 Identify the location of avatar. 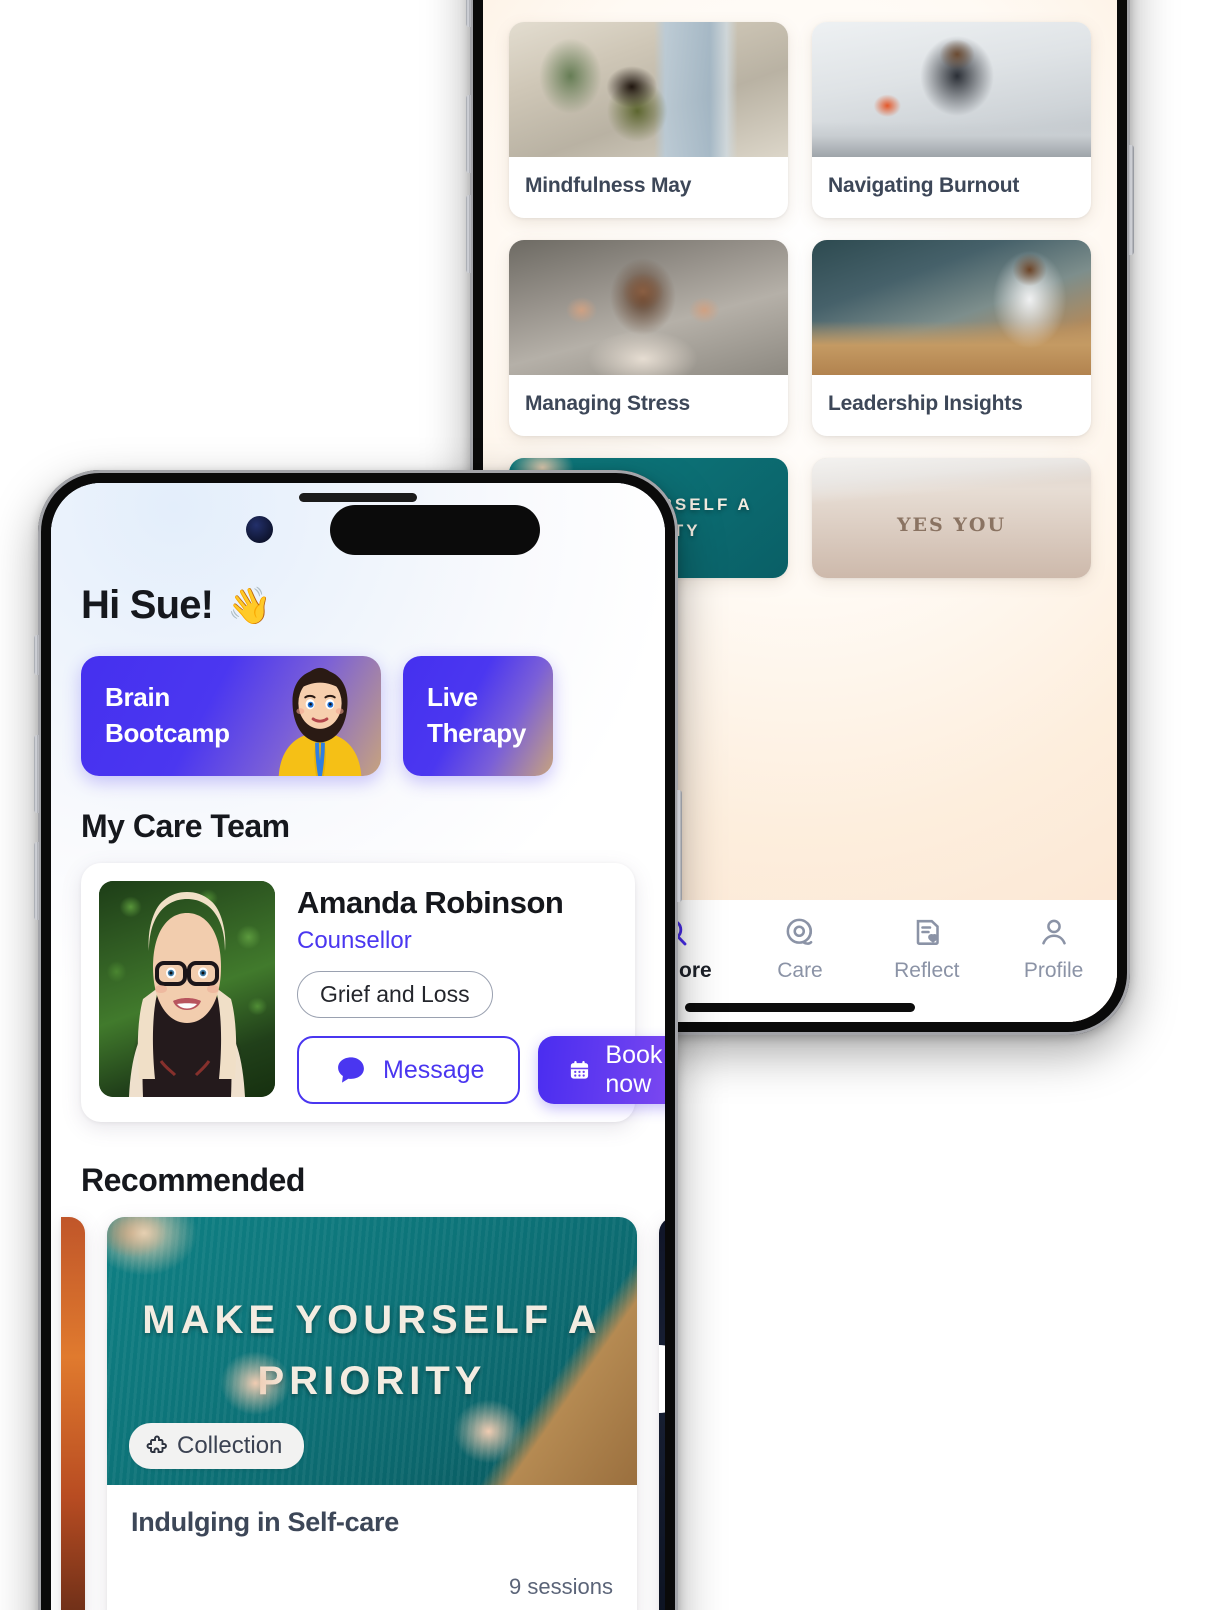
(187, 989).